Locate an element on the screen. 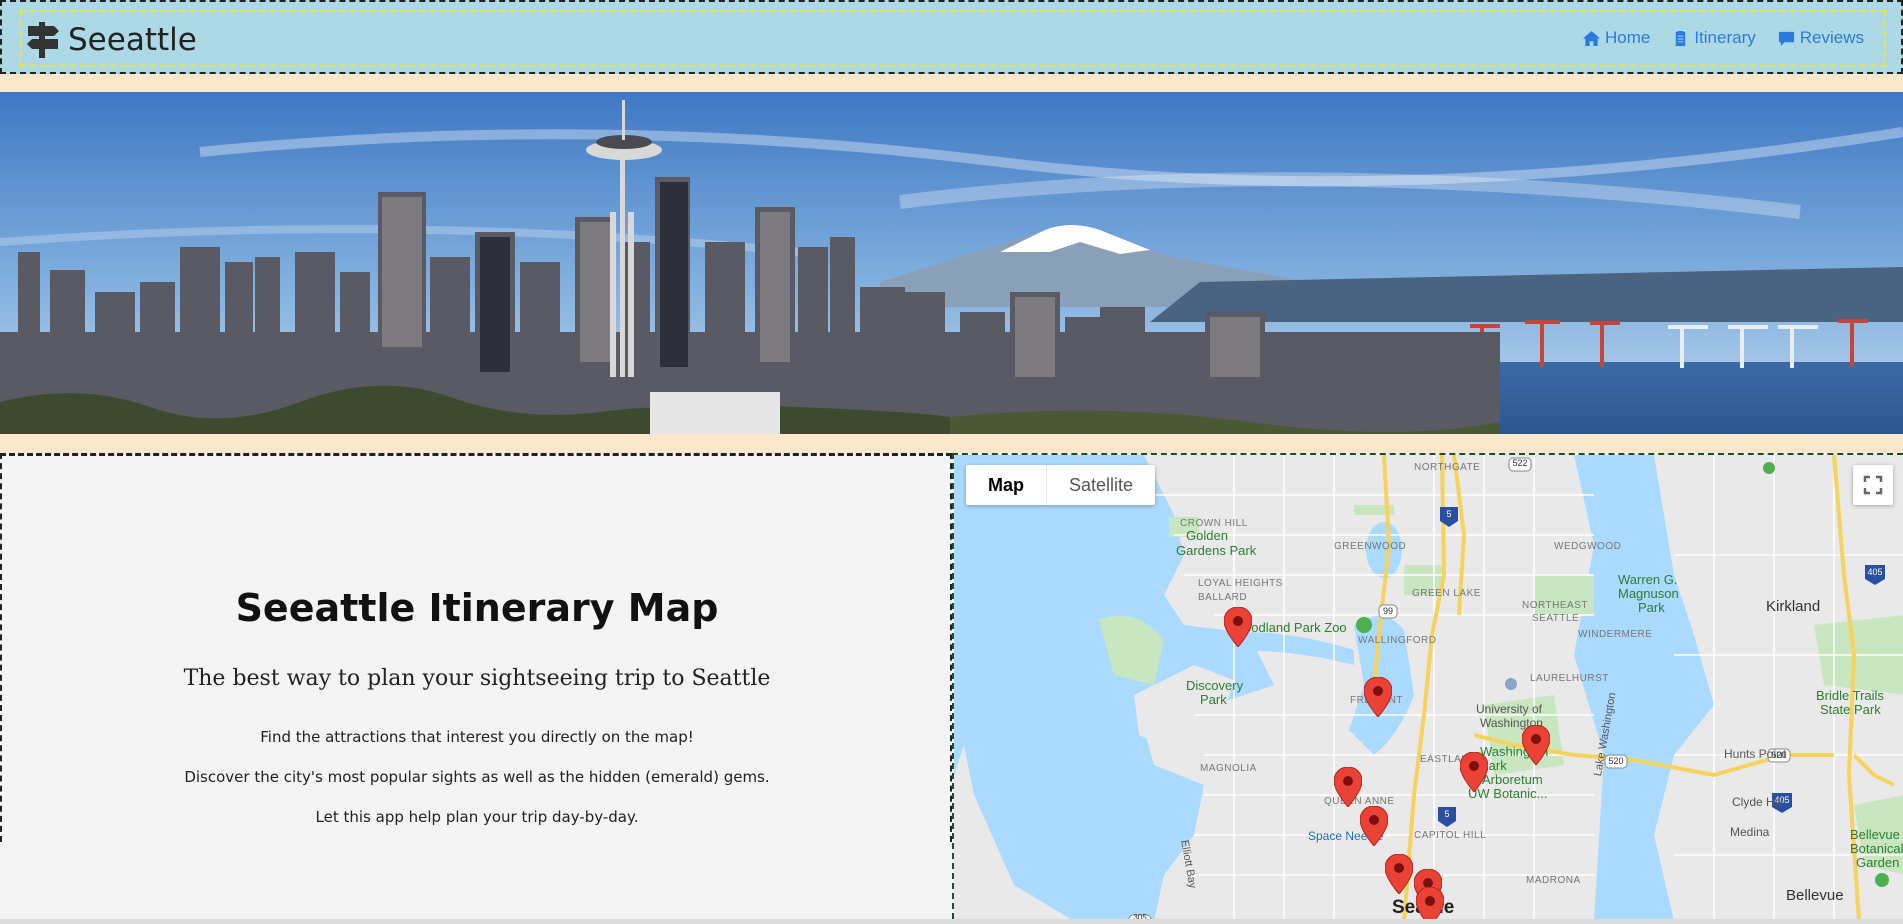 The height and width of the screenshot is (924, 1903). route-shield-5-south: 5 is located at coordinates (1447, 814).